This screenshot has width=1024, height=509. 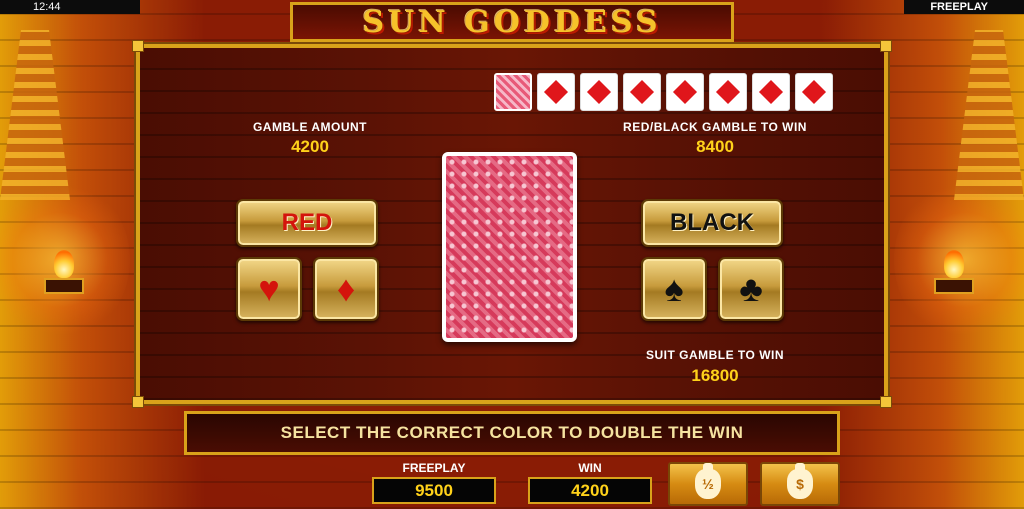 What do you see at coordinates (310, 146) in the screenshot?
I see `gamble-amount-value: 4200` at bounding box center [310, 146].